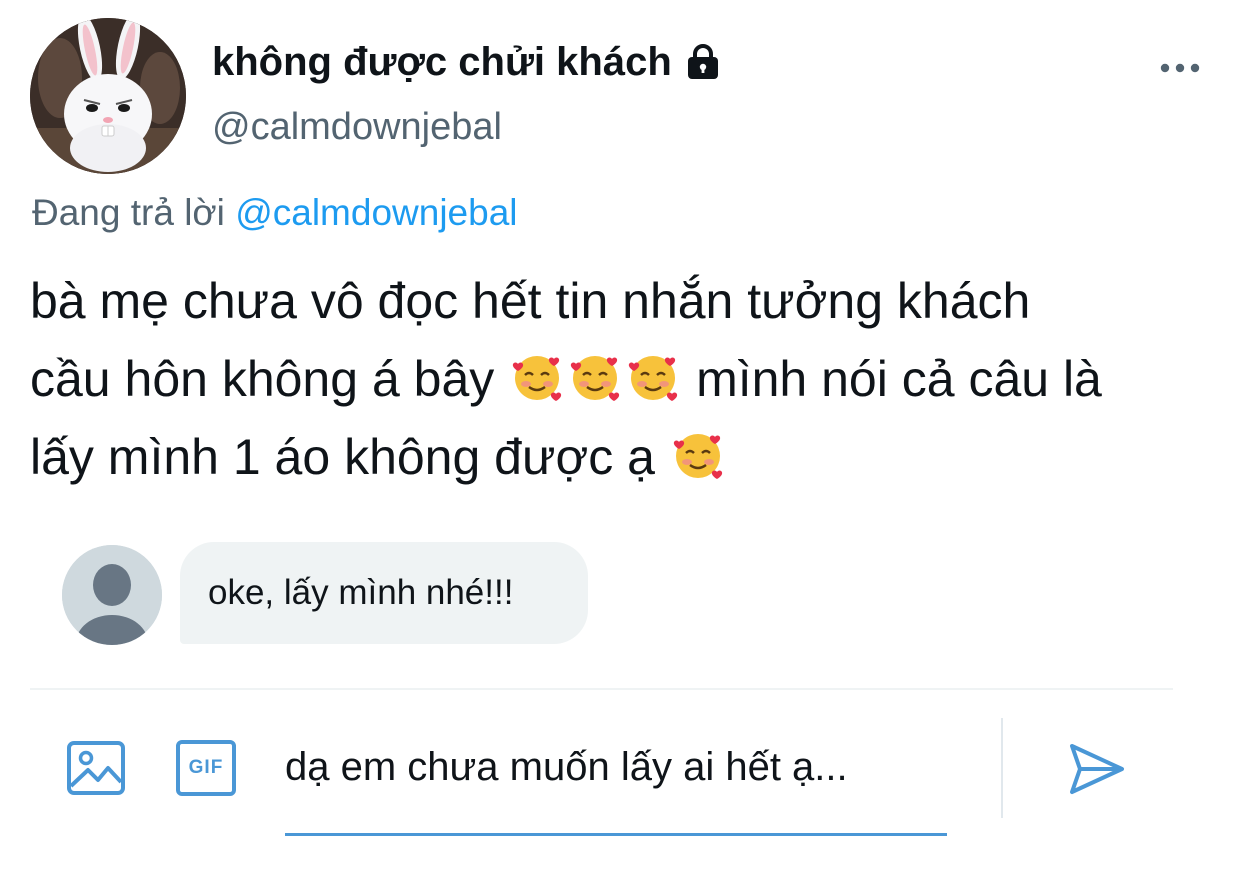  I want to click on replying-to: Đang trả lời @calmdownjebal, so click(275, 213).